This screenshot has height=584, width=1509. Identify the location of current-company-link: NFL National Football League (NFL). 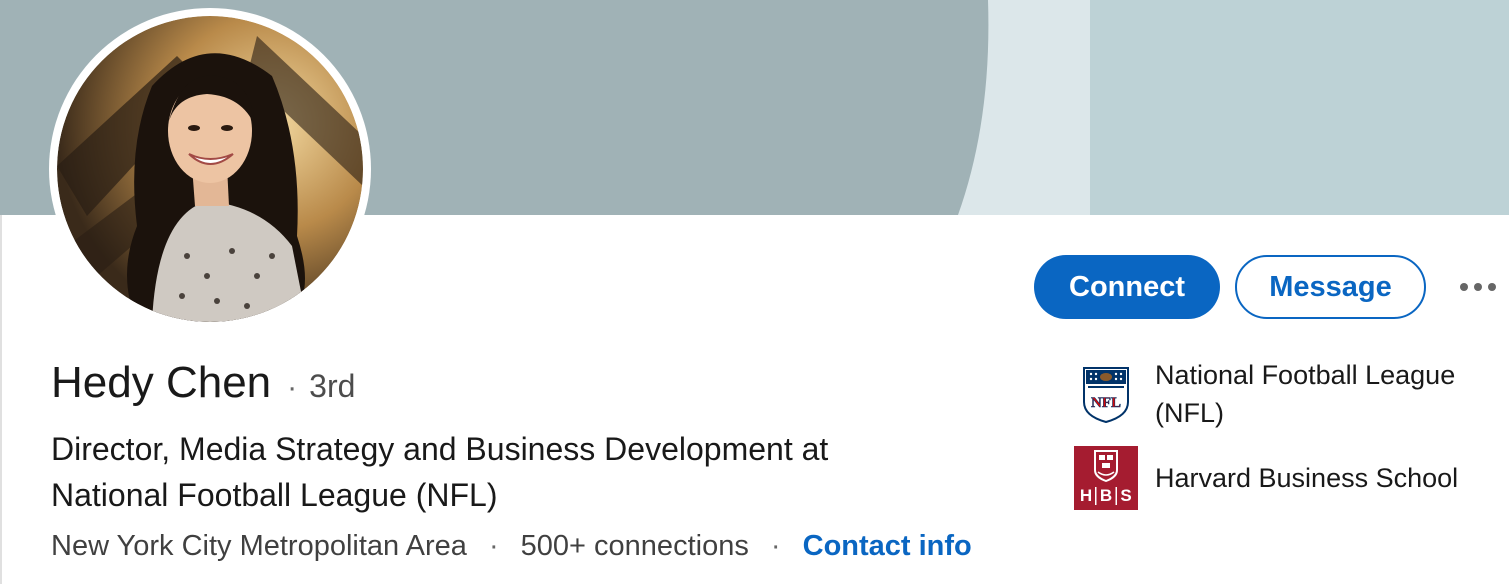
(1279, 394).